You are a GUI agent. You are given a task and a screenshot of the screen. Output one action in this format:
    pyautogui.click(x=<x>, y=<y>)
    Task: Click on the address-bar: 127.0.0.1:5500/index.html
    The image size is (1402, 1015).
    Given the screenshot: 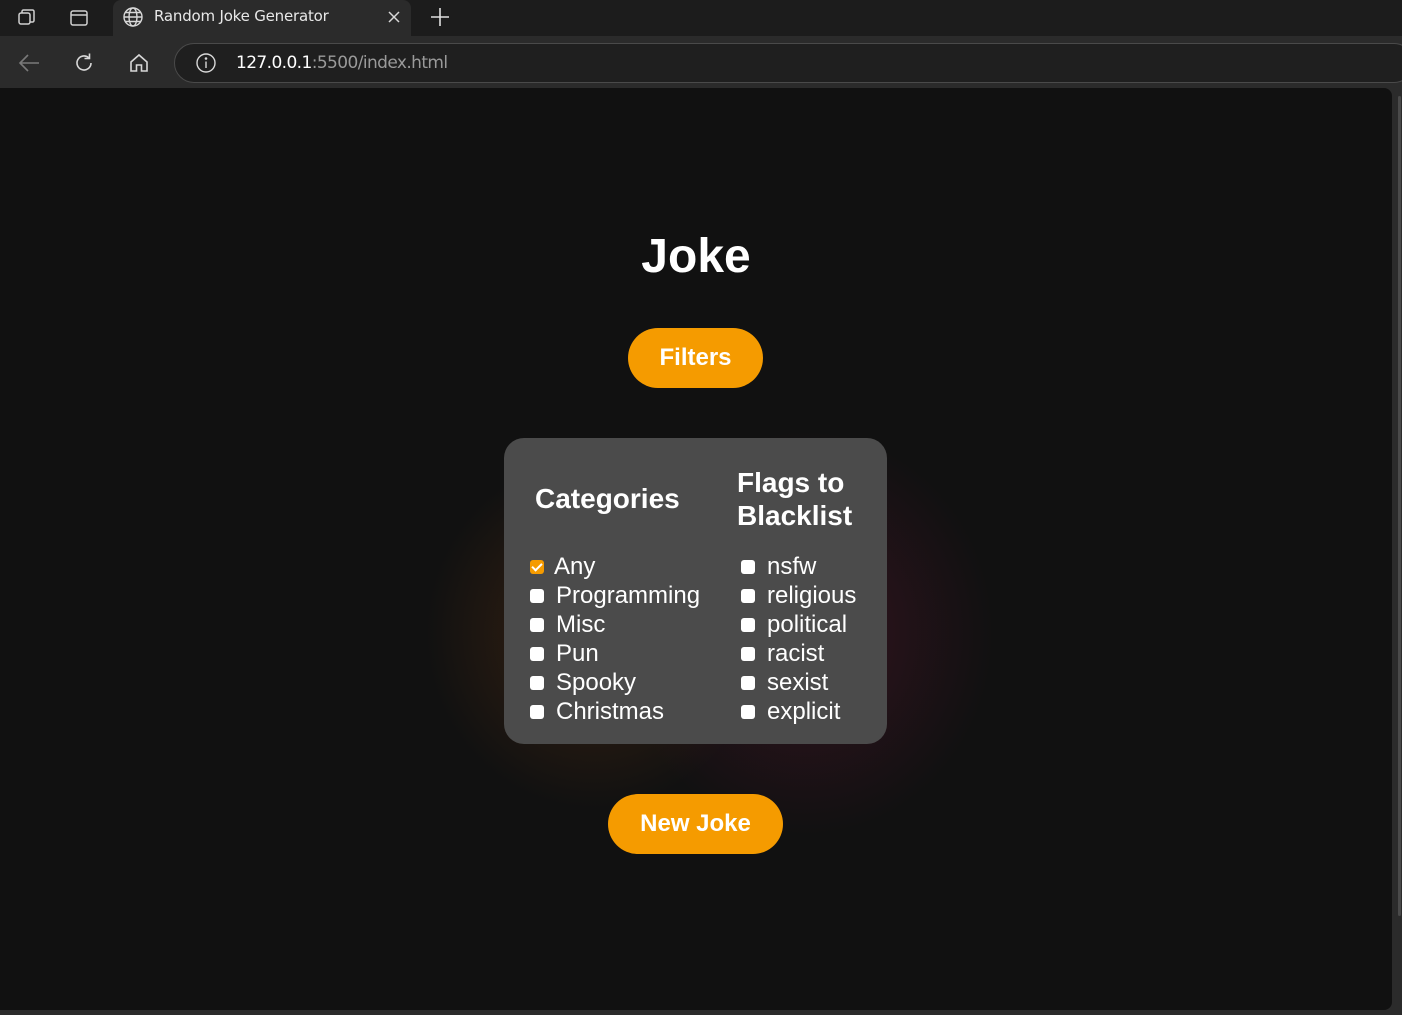 What is the action you would take?
    pyautogui.click(x=788, y=63)
    